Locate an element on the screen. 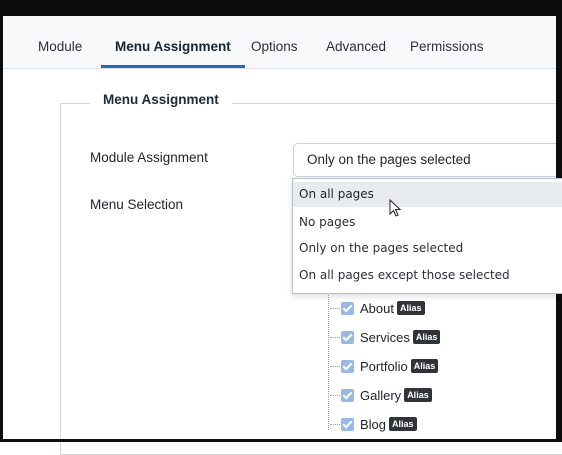 The width and height of the screenshot is (562, 455). module-assignment-label: Module Assignment is located at coordinates (149, 157).